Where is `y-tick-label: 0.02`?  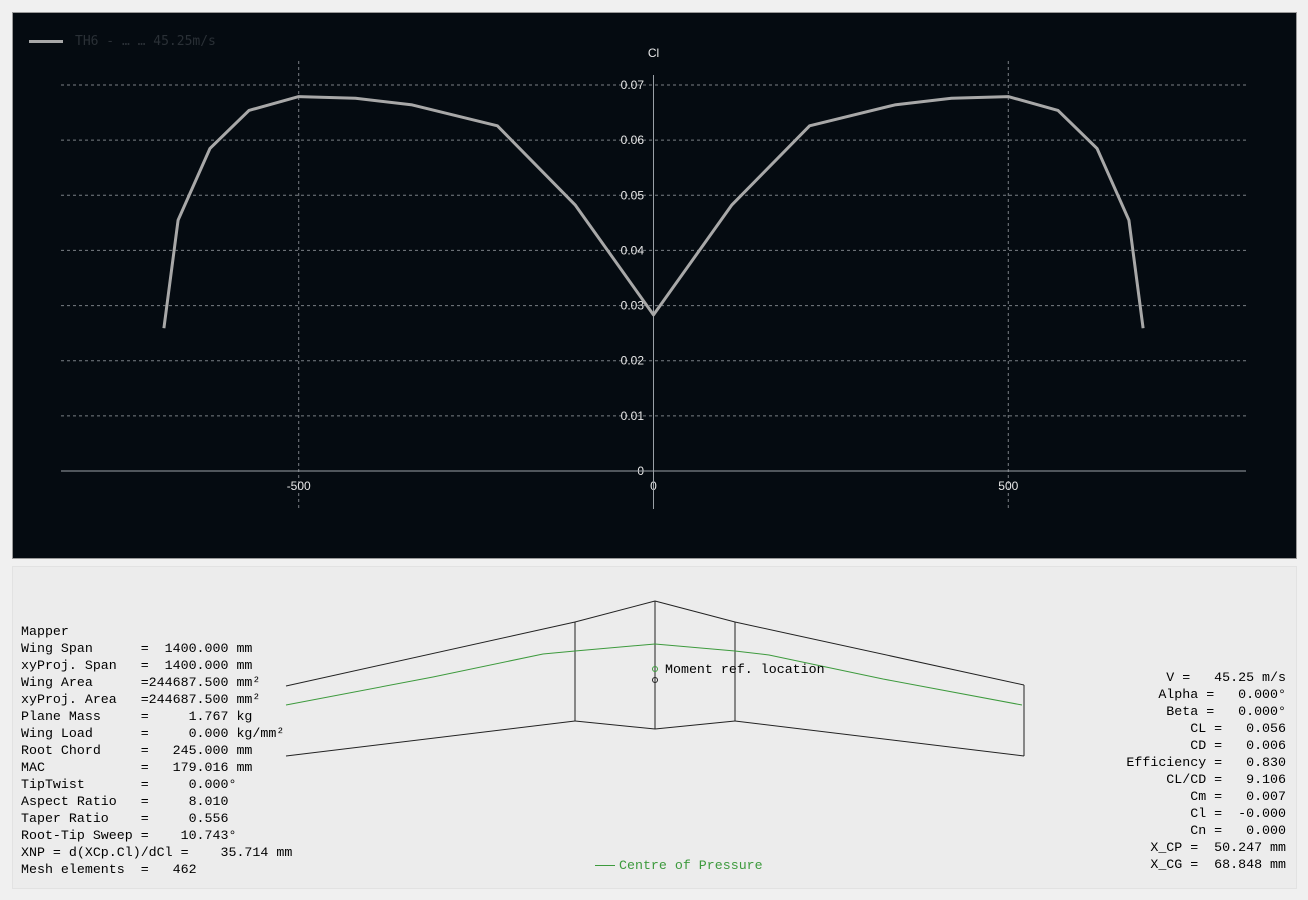 y-tick-label: 0.02 is located at coordinates (633, 361).